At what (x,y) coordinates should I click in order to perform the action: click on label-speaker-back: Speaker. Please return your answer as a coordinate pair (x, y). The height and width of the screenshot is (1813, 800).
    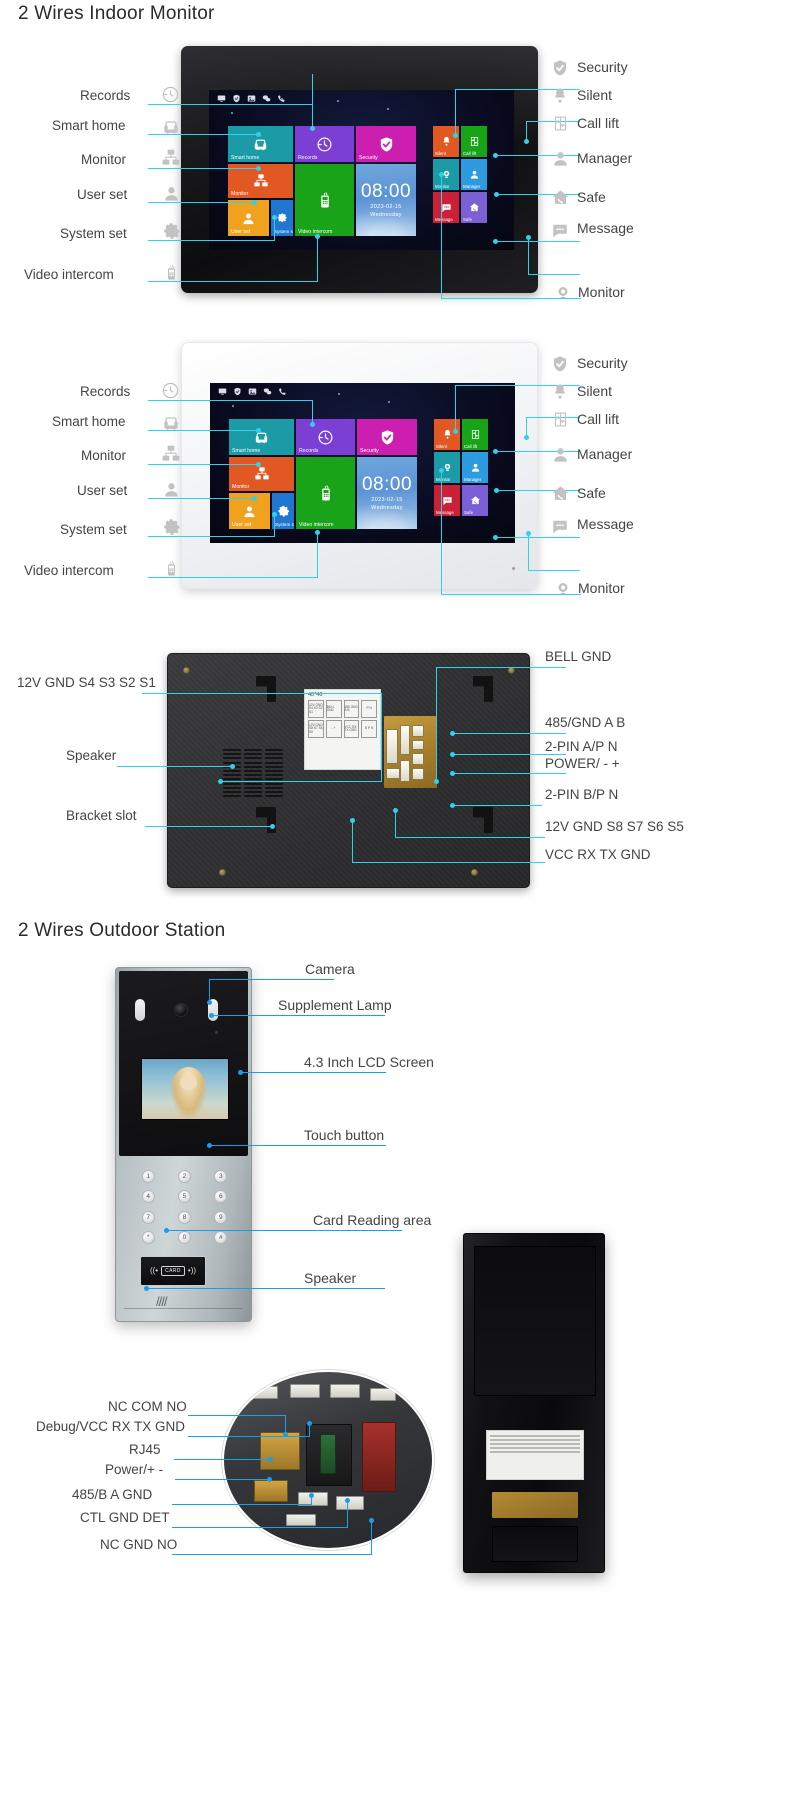
    Looking at the image, I should click on (91, 755).